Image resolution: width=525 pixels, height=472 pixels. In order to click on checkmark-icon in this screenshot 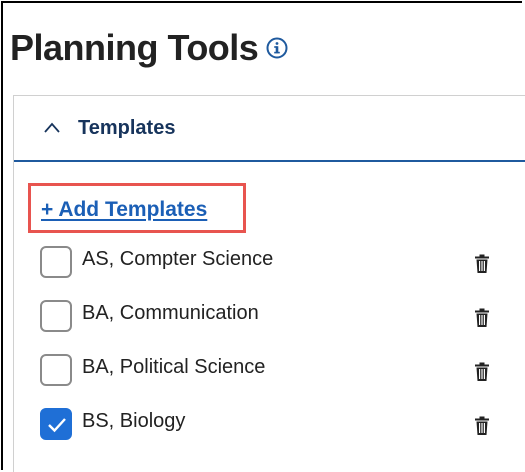, I will do `click(57, 425)`.